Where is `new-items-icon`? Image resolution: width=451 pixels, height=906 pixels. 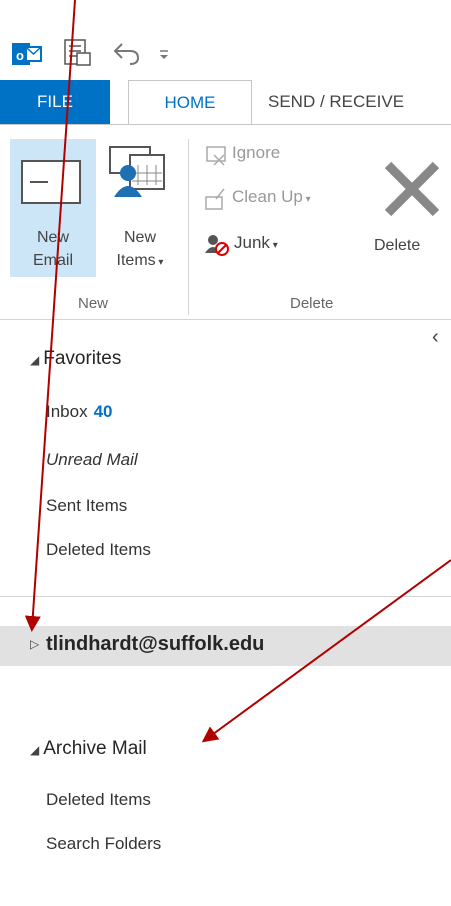
new-items-icon is located at coordinates (139, 177).